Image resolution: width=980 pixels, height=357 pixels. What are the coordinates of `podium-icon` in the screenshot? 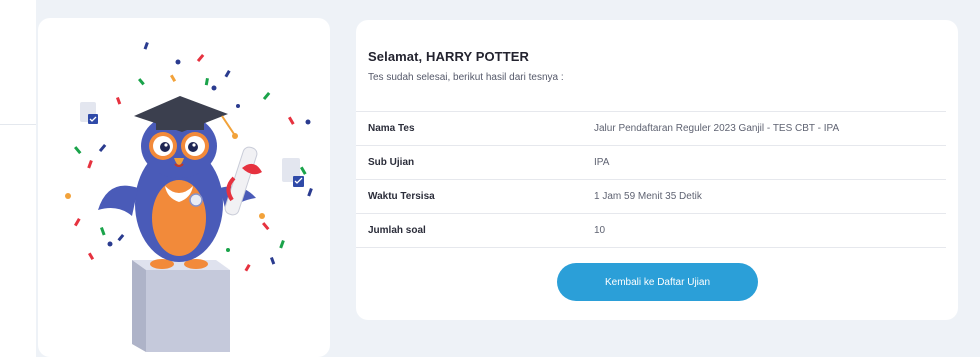 It's located at (181, 306).